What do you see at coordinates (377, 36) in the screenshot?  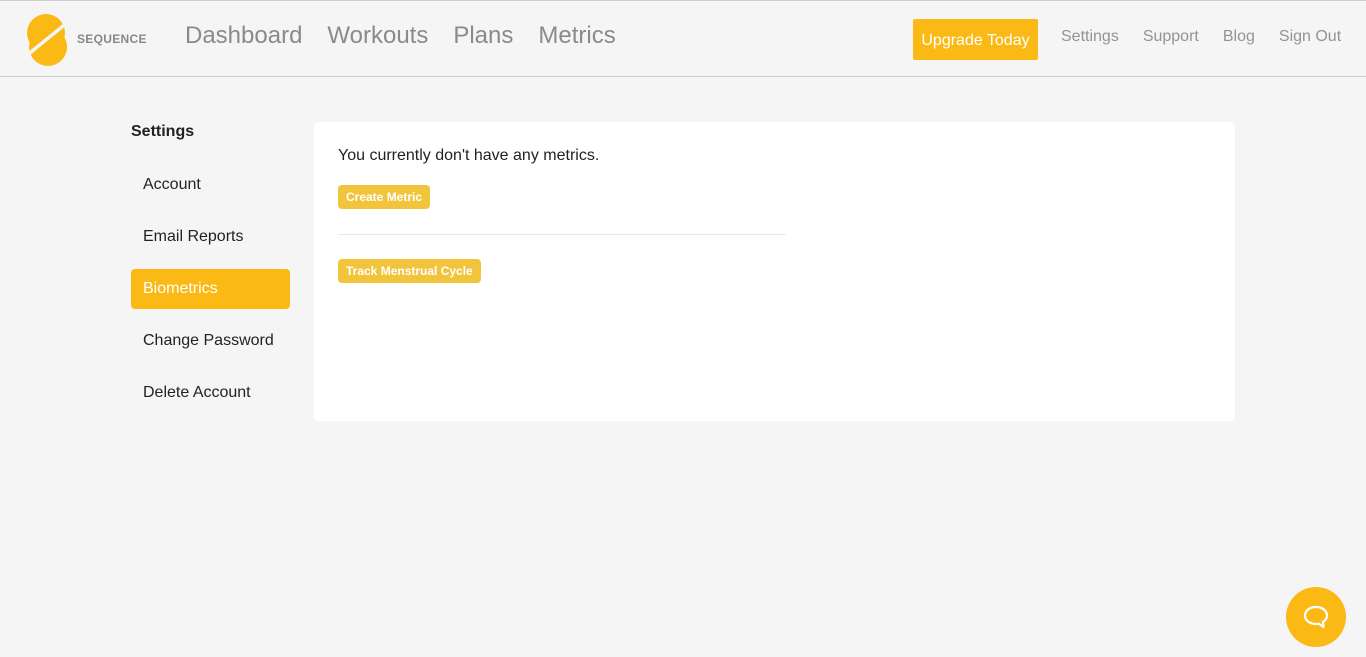 I see `nav-workouts: Workouts` at bounding box center [377, 36].